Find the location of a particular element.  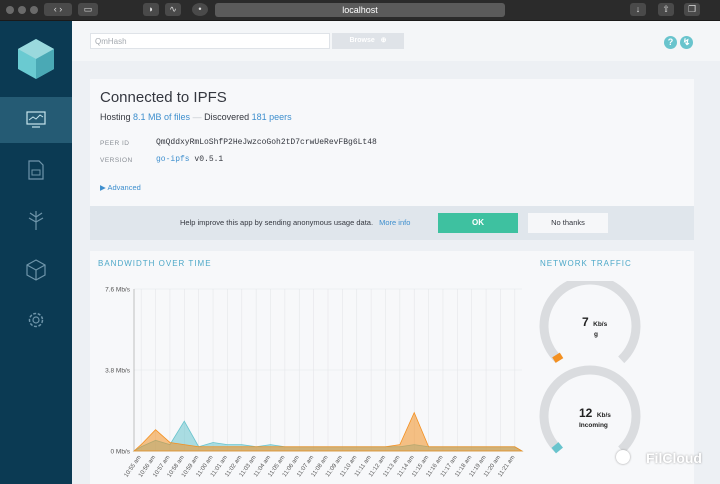

language-icon: ↯ is located at coordinates (686, 42).